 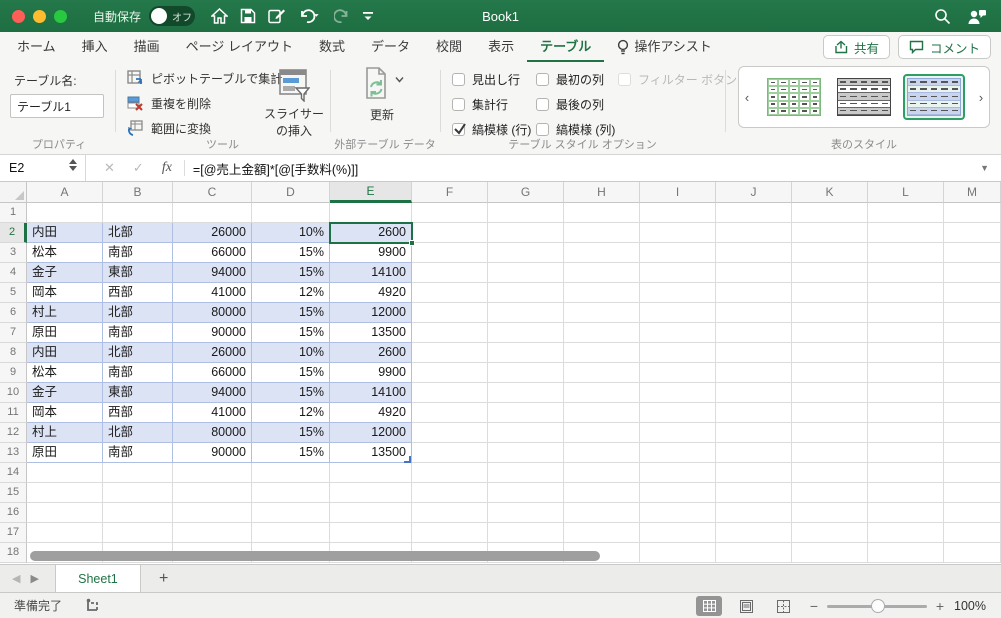 What do you see at coordinates (18, 16) in the screenshot?
I see `close-window-button` at bounding box center [18, 16].